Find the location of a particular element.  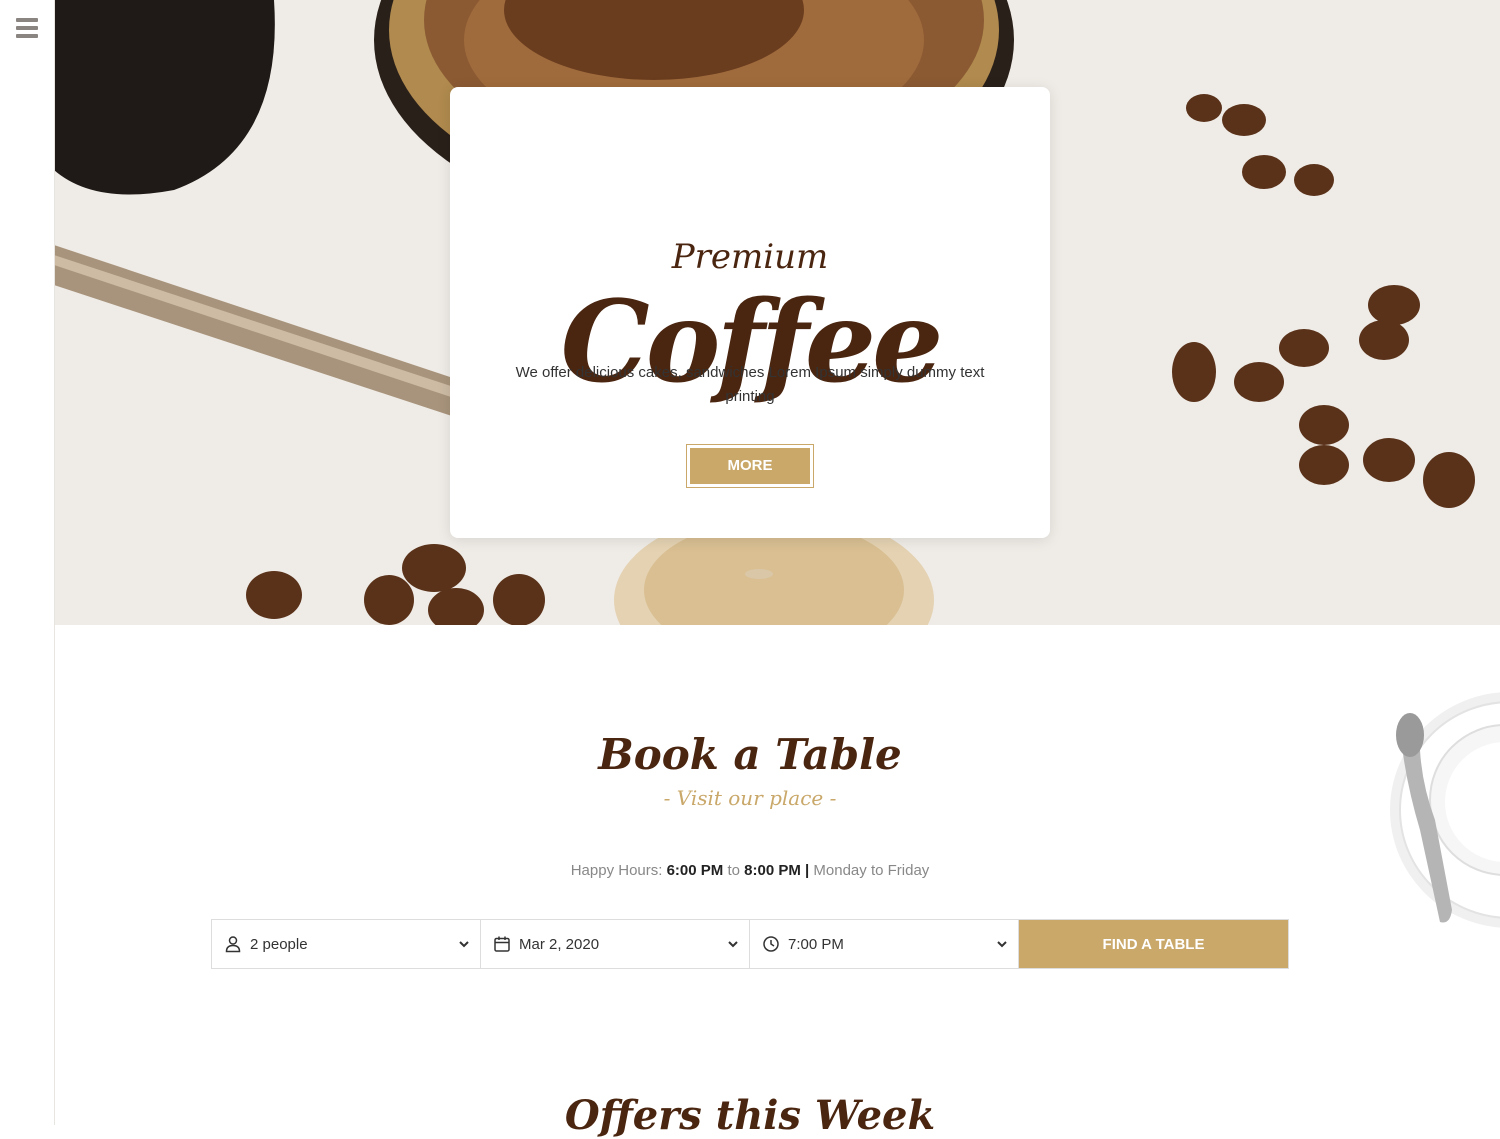

date-select: Mar 2, 2020 is located at coordinates (615, 944).